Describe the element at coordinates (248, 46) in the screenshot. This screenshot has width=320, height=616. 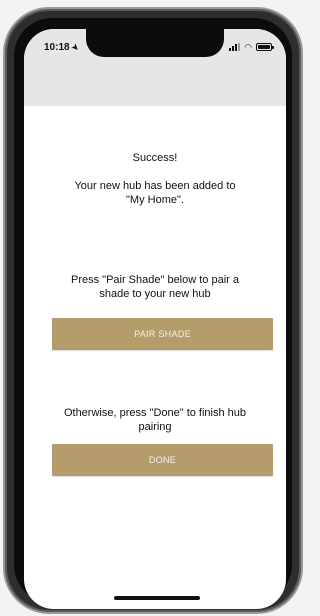
I see `wifi-icon: ◠` at that location.